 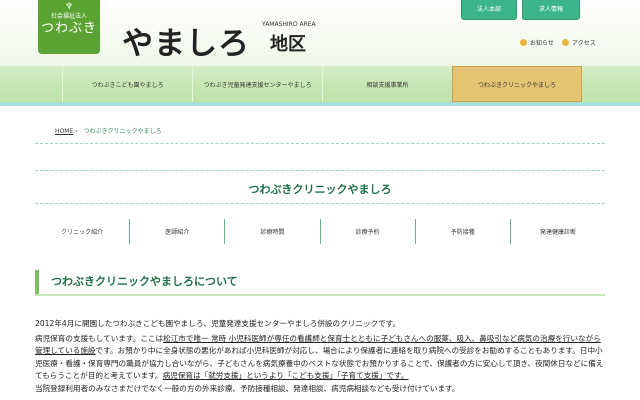 What do you see at coordinates (289, 24) in the screenshot?
I see `area-subtitle: YAMASHIRO AREA` at bounding box center [289, 24].